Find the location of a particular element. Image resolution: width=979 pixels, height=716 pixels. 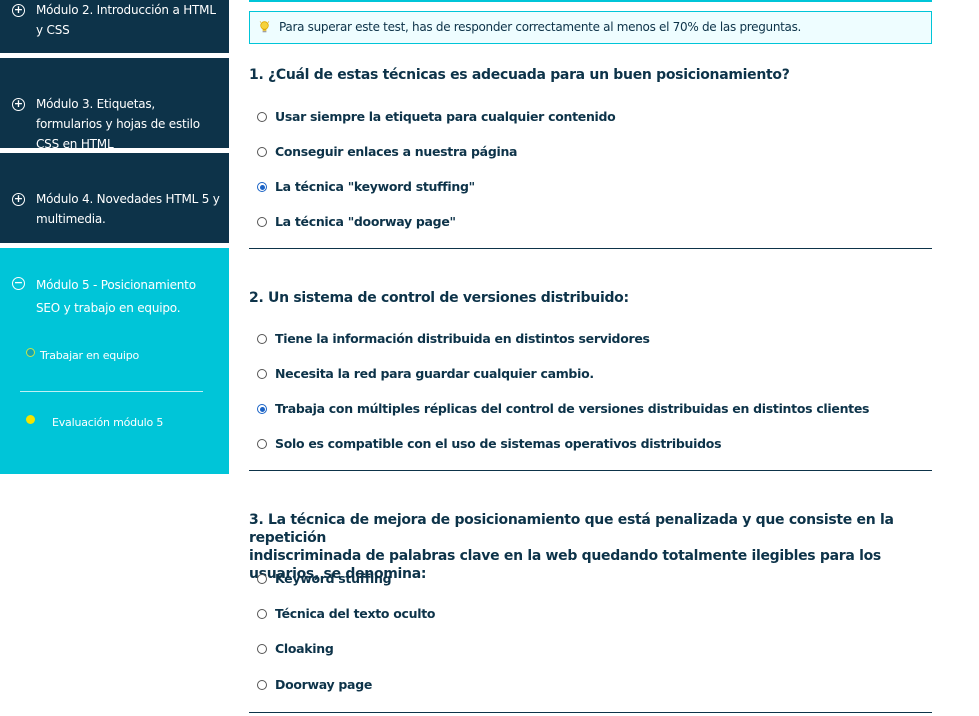

option-label: La técnica "doorway page" is located at coordinates (365, 221).